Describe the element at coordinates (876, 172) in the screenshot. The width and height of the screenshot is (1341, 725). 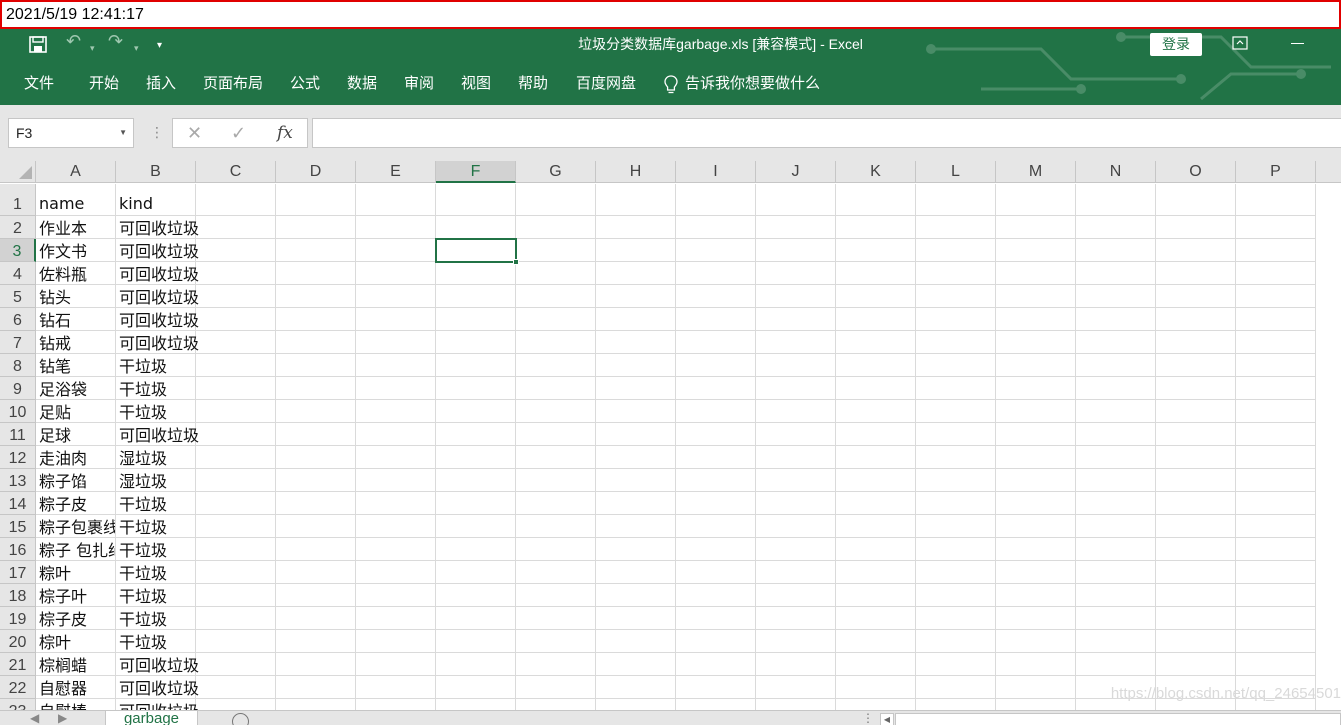
I see `column-header-k: K` at that location.